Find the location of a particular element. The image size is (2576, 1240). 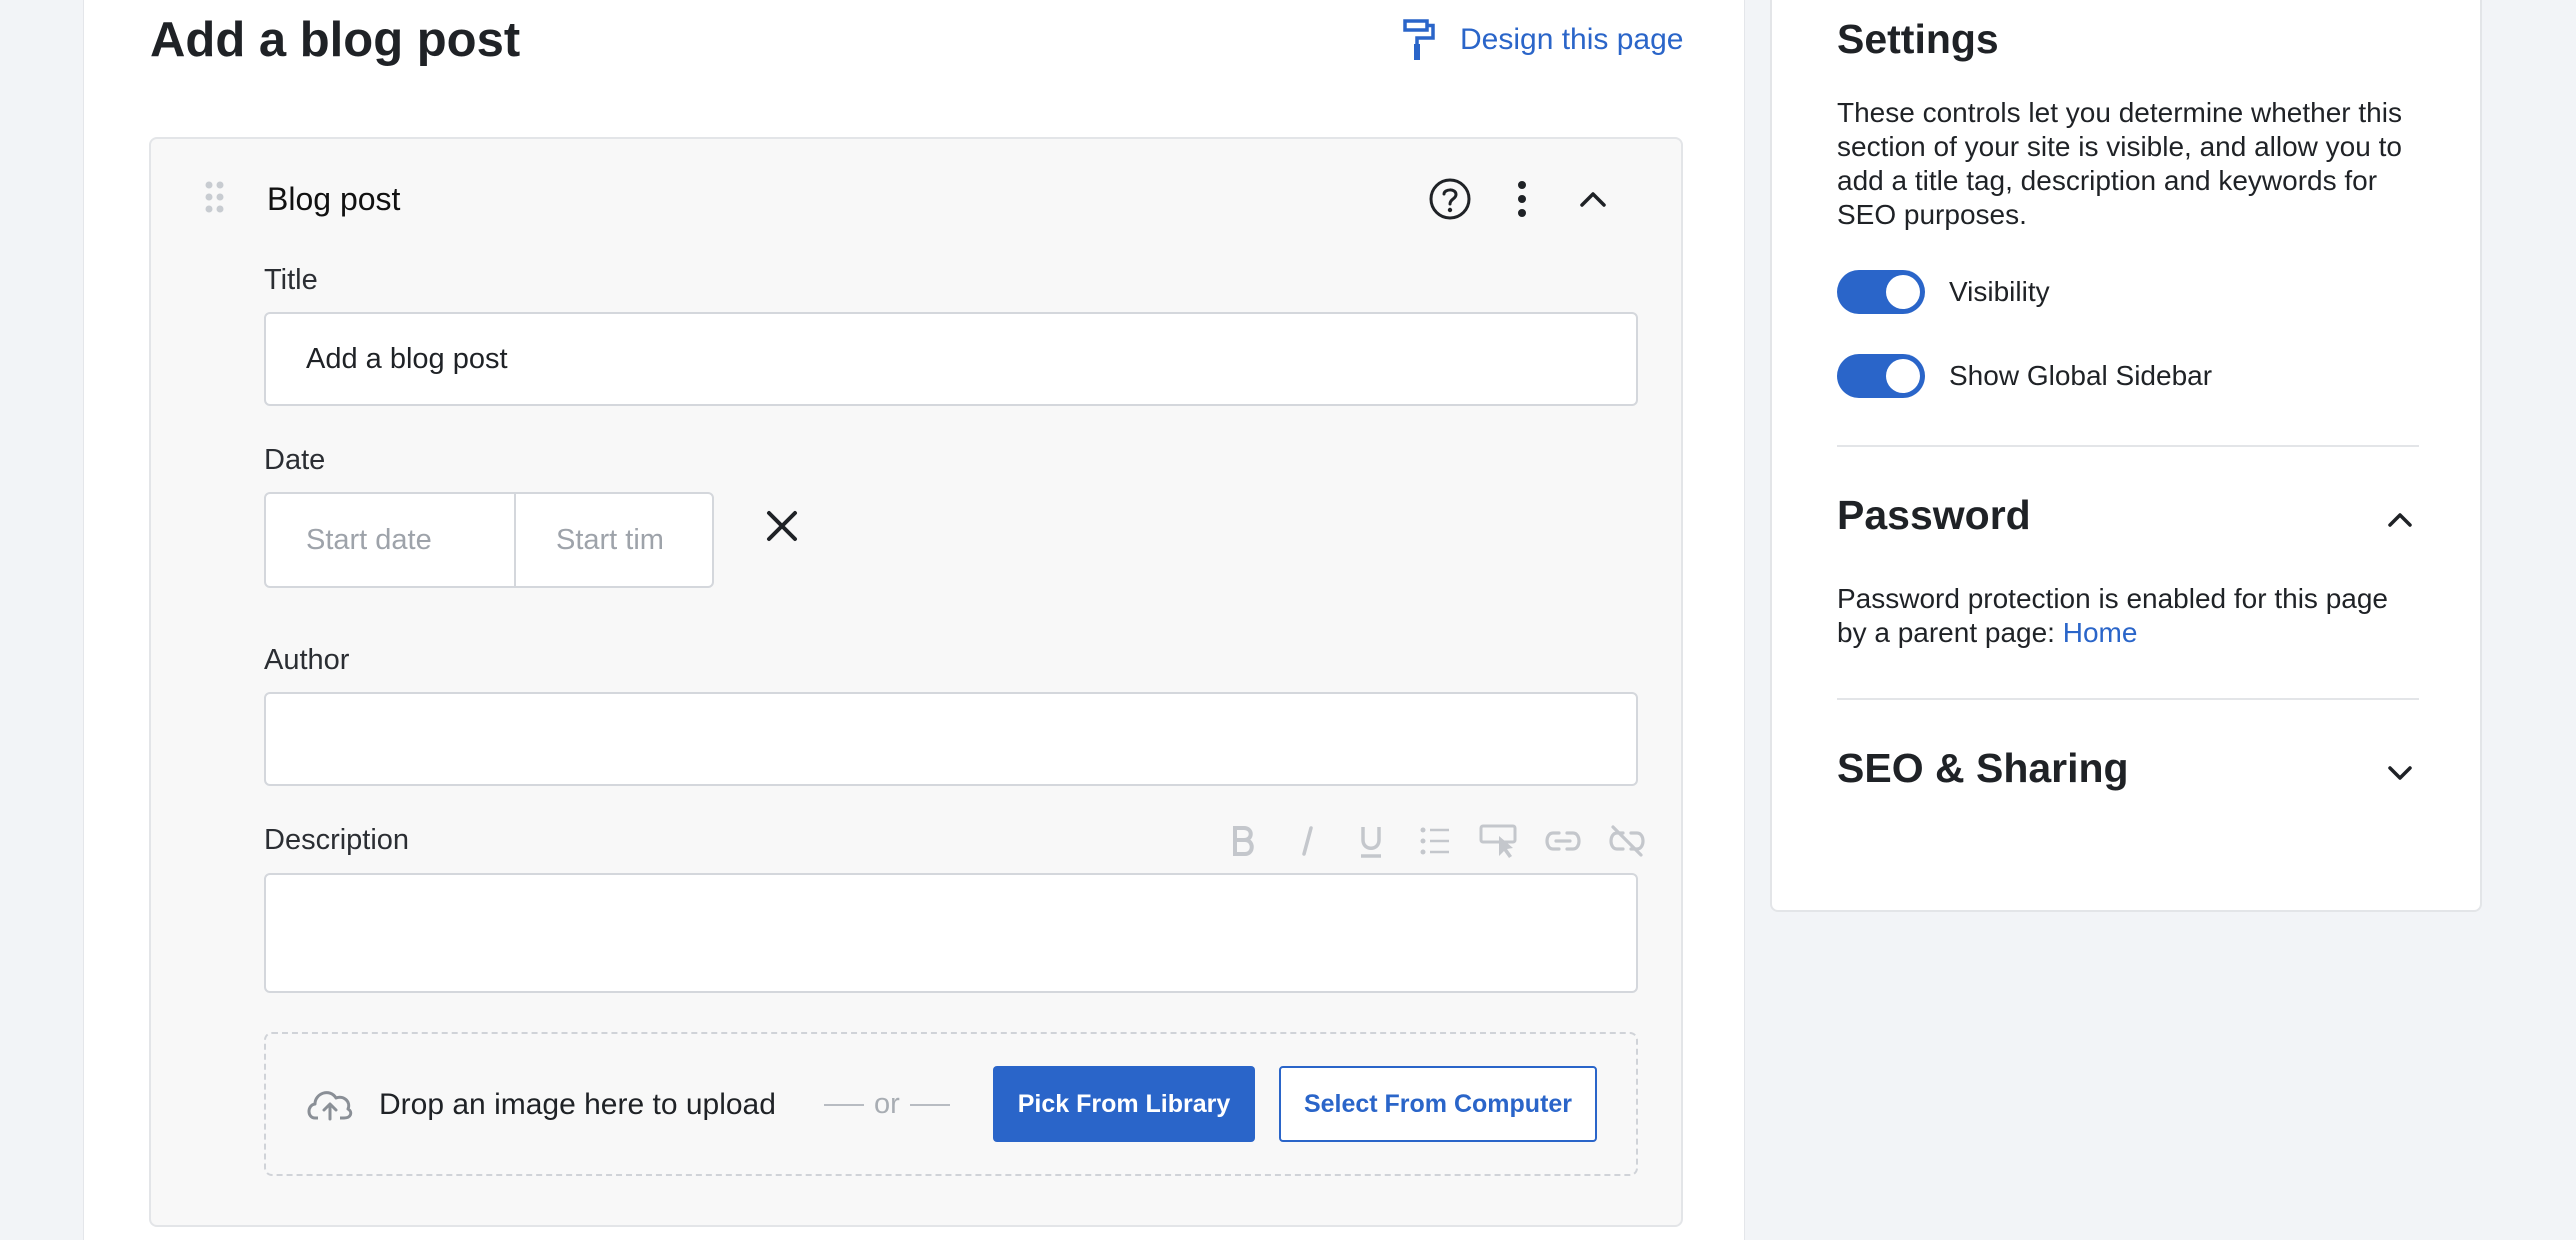

pick-from-library-button: Pick From Library is located at coordinates (1124, 1104).